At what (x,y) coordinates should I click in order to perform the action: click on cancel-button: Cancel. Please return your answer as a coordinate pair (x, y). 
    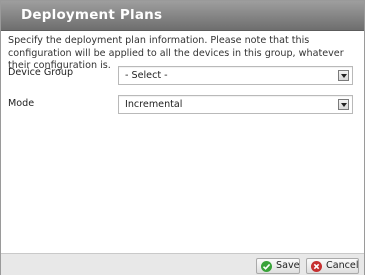
    Looking at the image, I should click on (332, 266).